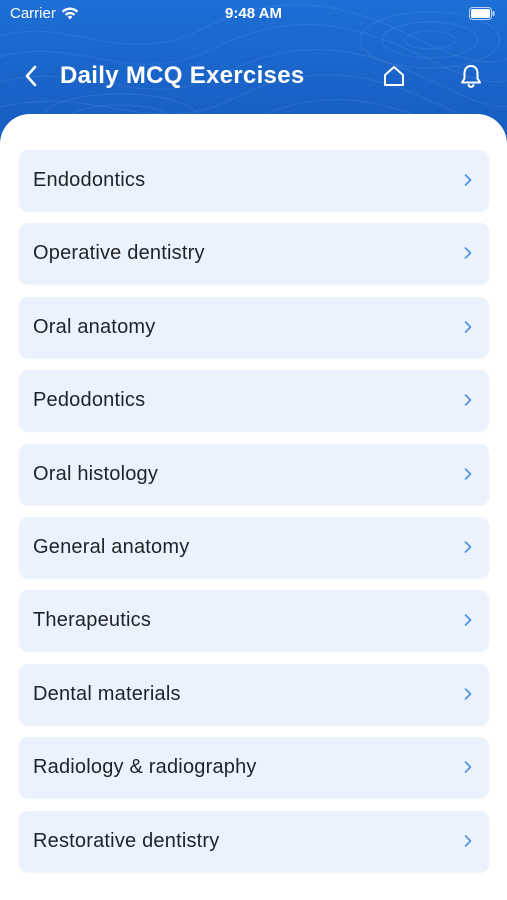 The image size is (507, 900). I want to click on nav-bar: Daily MCQ Exercises, so click(253, 76).